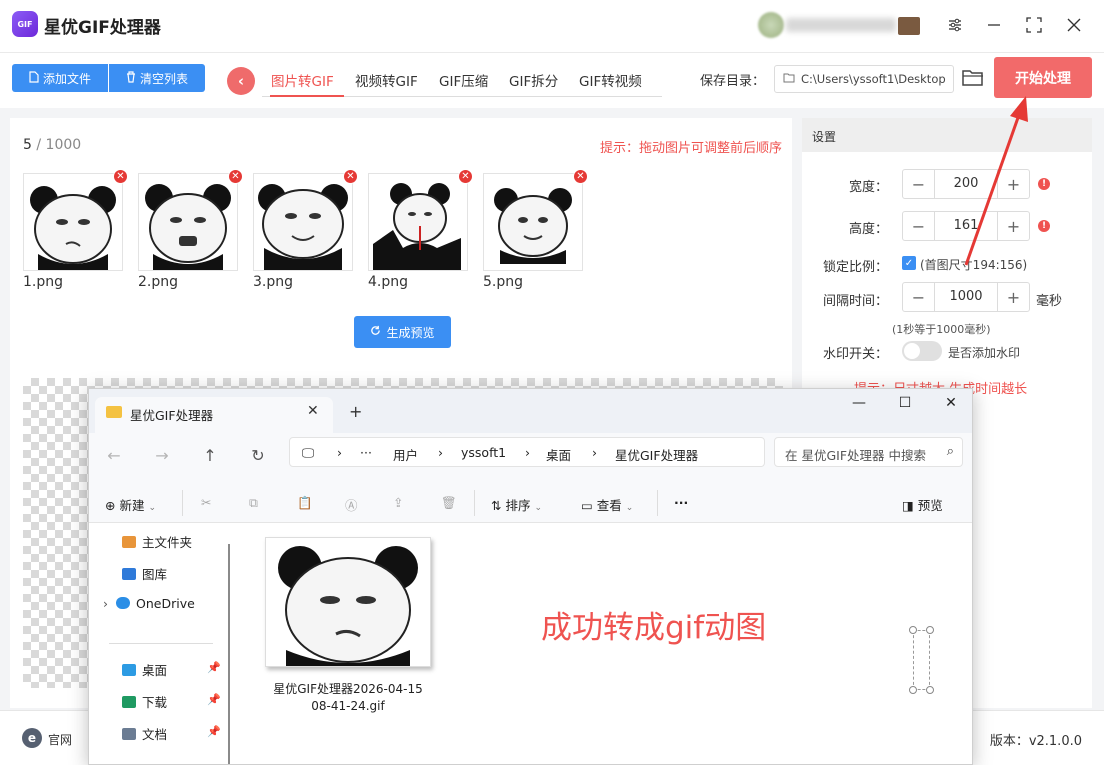 The height and width of the screenshot is (765, 1104). I want to click on breadcrumb: 桌面, so click(558, 454).